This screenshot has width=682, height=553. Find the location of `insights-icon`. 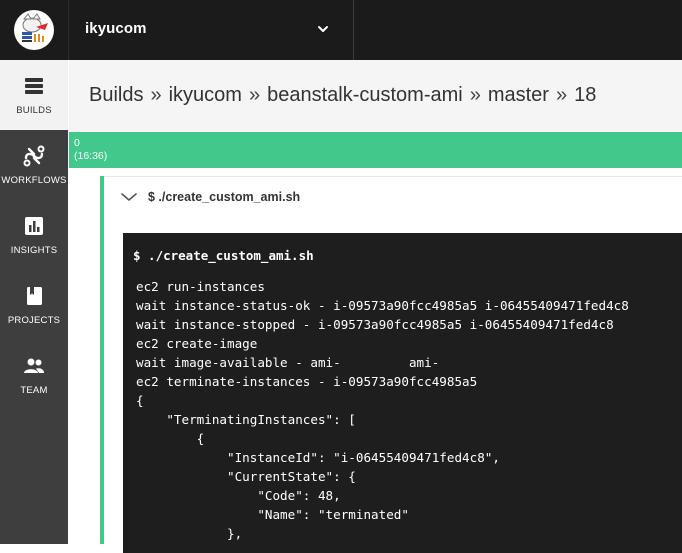

insights-icon is located at coordinates (34, 226).